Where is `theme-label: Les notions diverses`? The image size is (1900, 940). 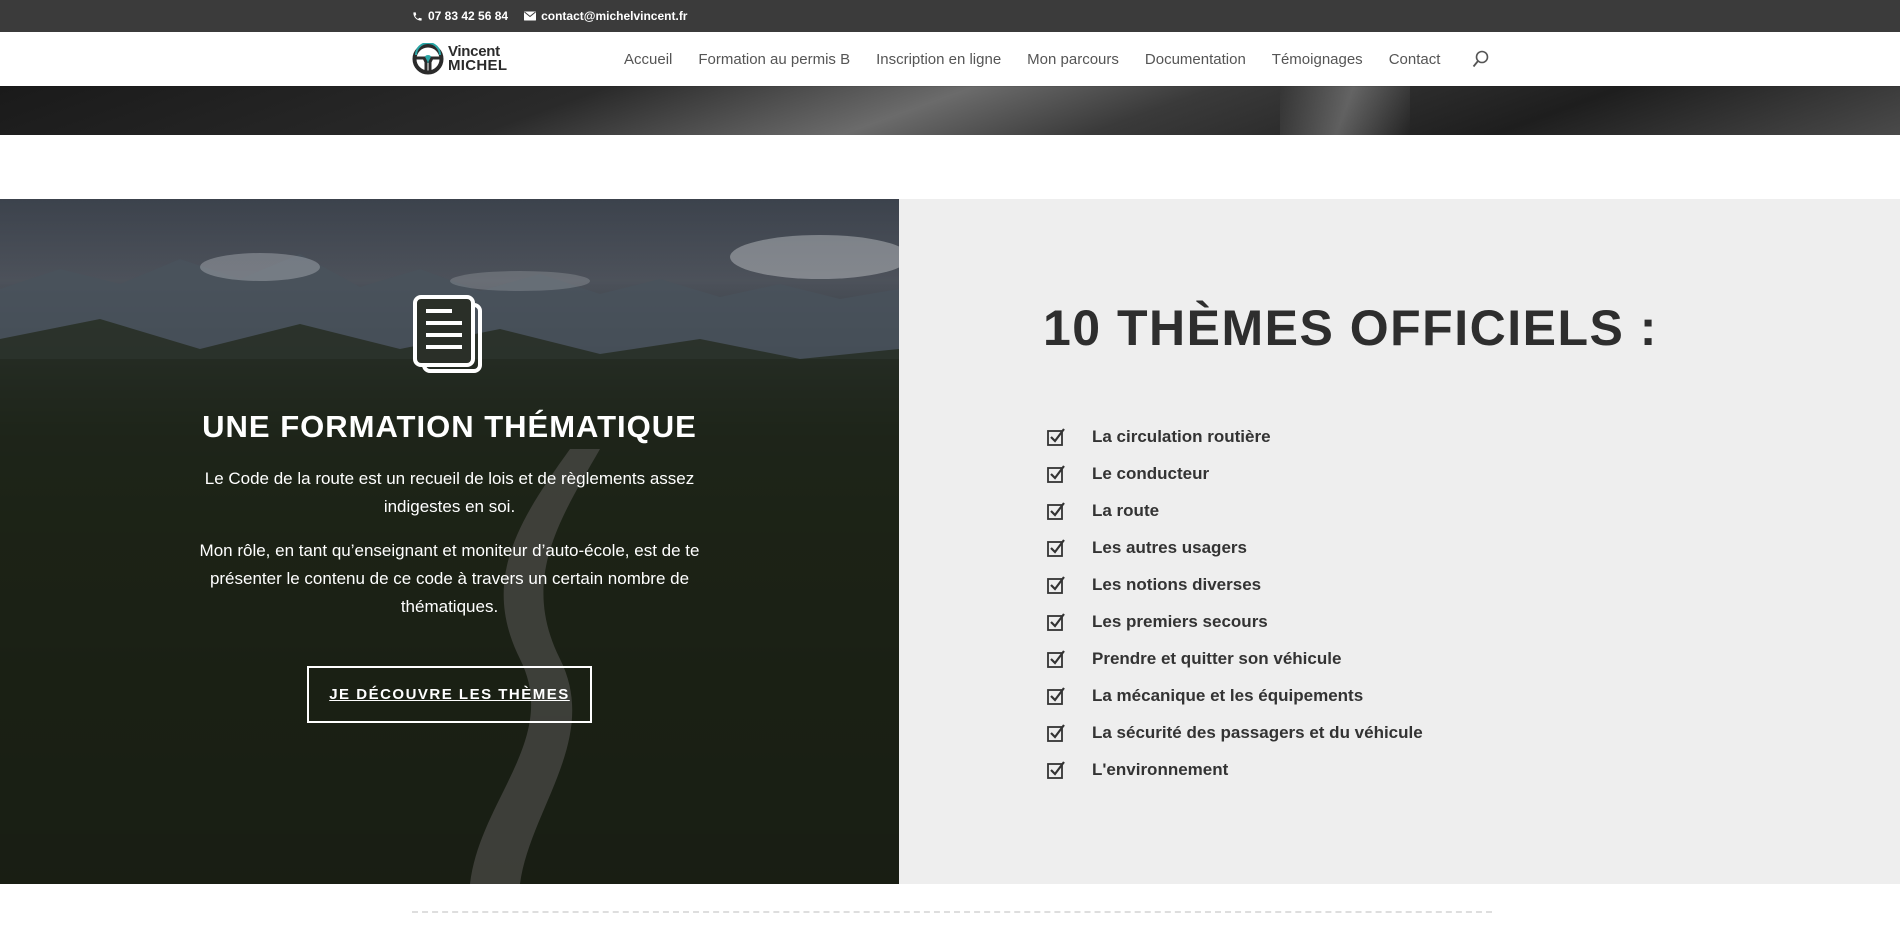 theme-label: Les notions diverses is located at coordinates (1177, 584).